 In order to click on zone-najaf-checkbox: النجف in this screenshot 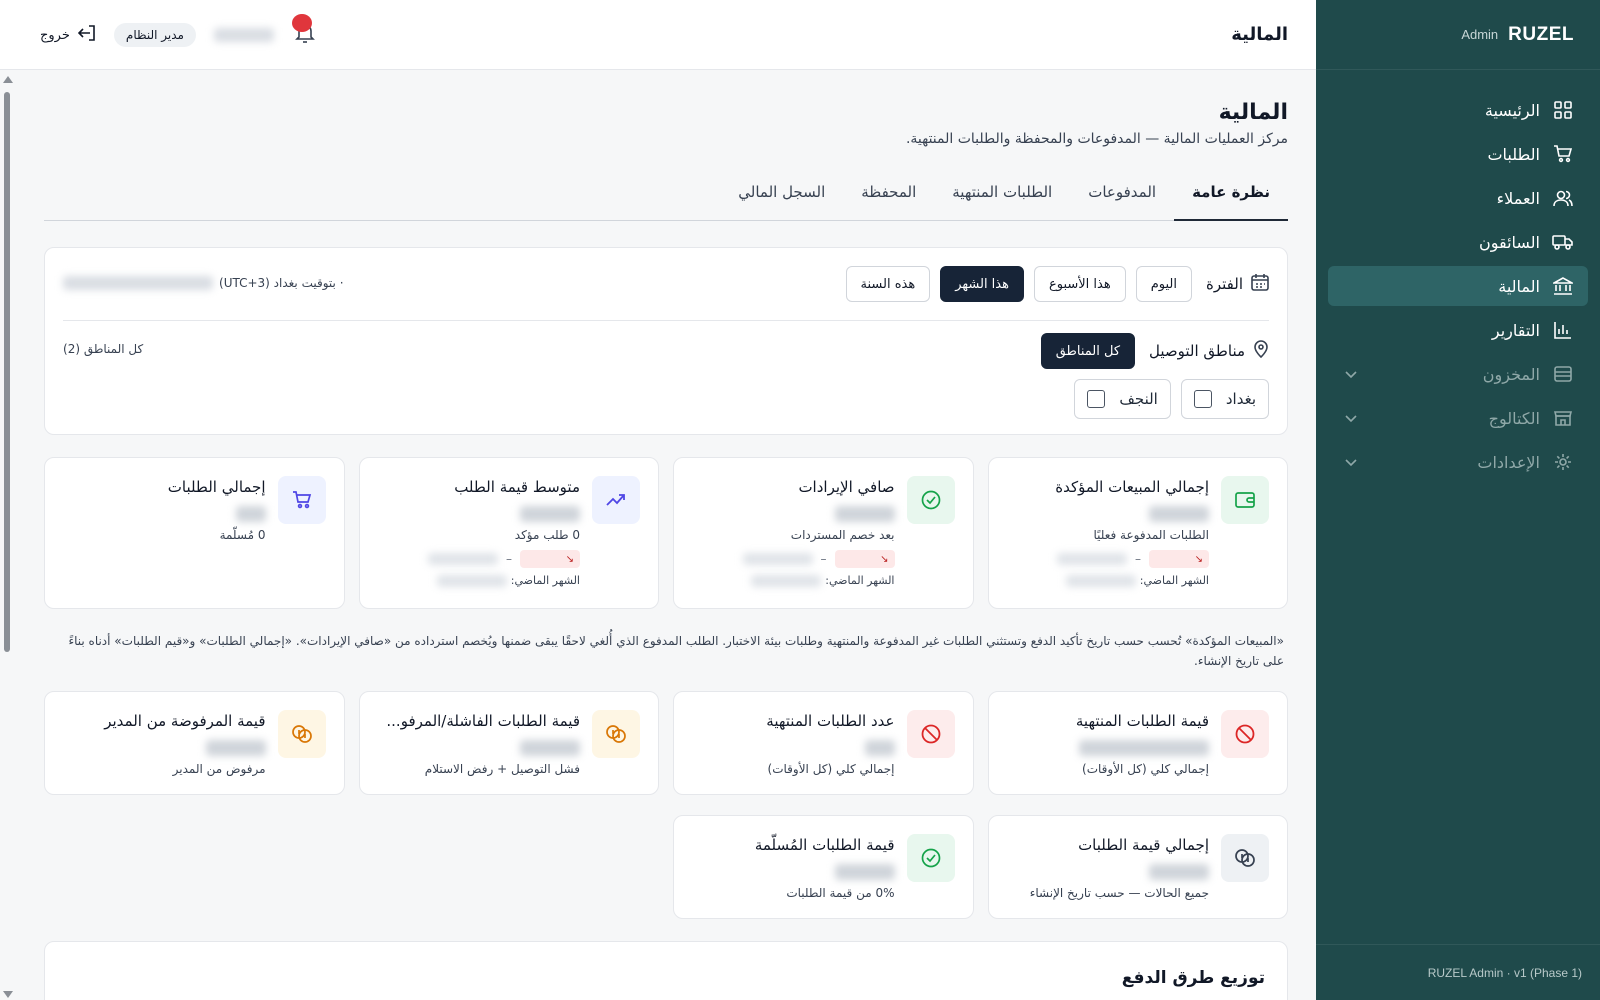, I will do `click(1122, 399)`.